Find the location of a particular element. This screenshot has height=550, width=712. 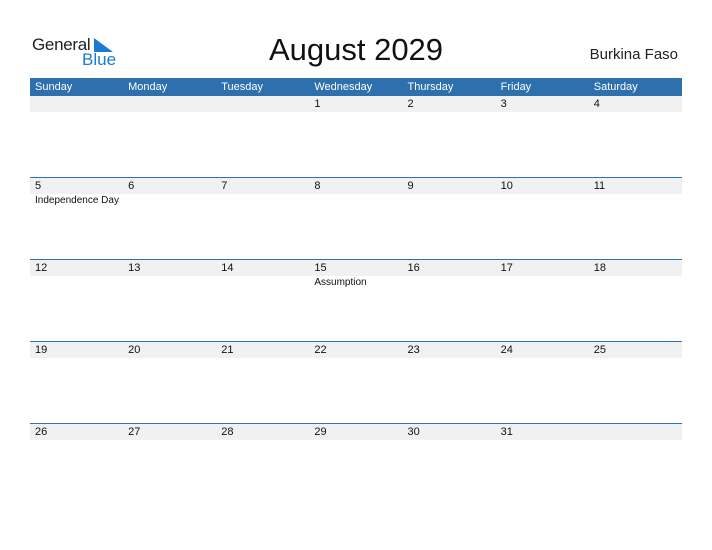

day-number: 2 is located at coordinates (410, 104).